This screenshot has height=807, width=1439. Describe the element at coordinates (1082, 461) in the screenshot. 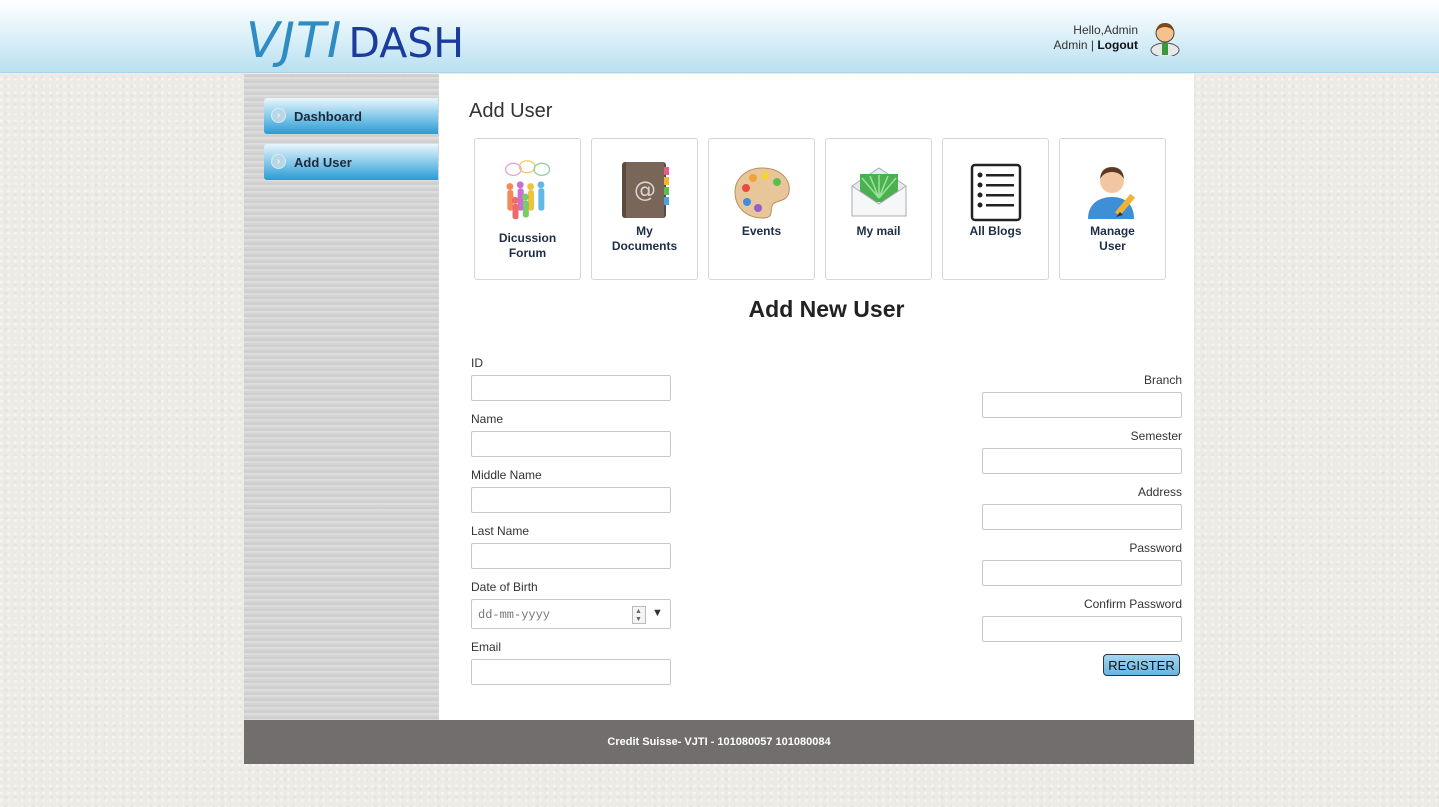

I see `semester-field` at that location.